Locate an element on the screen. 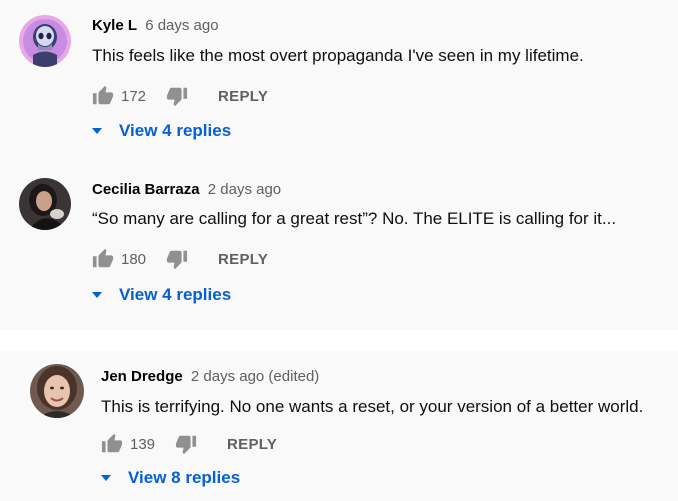 Image resolution: width=678 pixels, height=501 pixels. comment-timestamp: 6 days ago is located at coordinates (181, 25).